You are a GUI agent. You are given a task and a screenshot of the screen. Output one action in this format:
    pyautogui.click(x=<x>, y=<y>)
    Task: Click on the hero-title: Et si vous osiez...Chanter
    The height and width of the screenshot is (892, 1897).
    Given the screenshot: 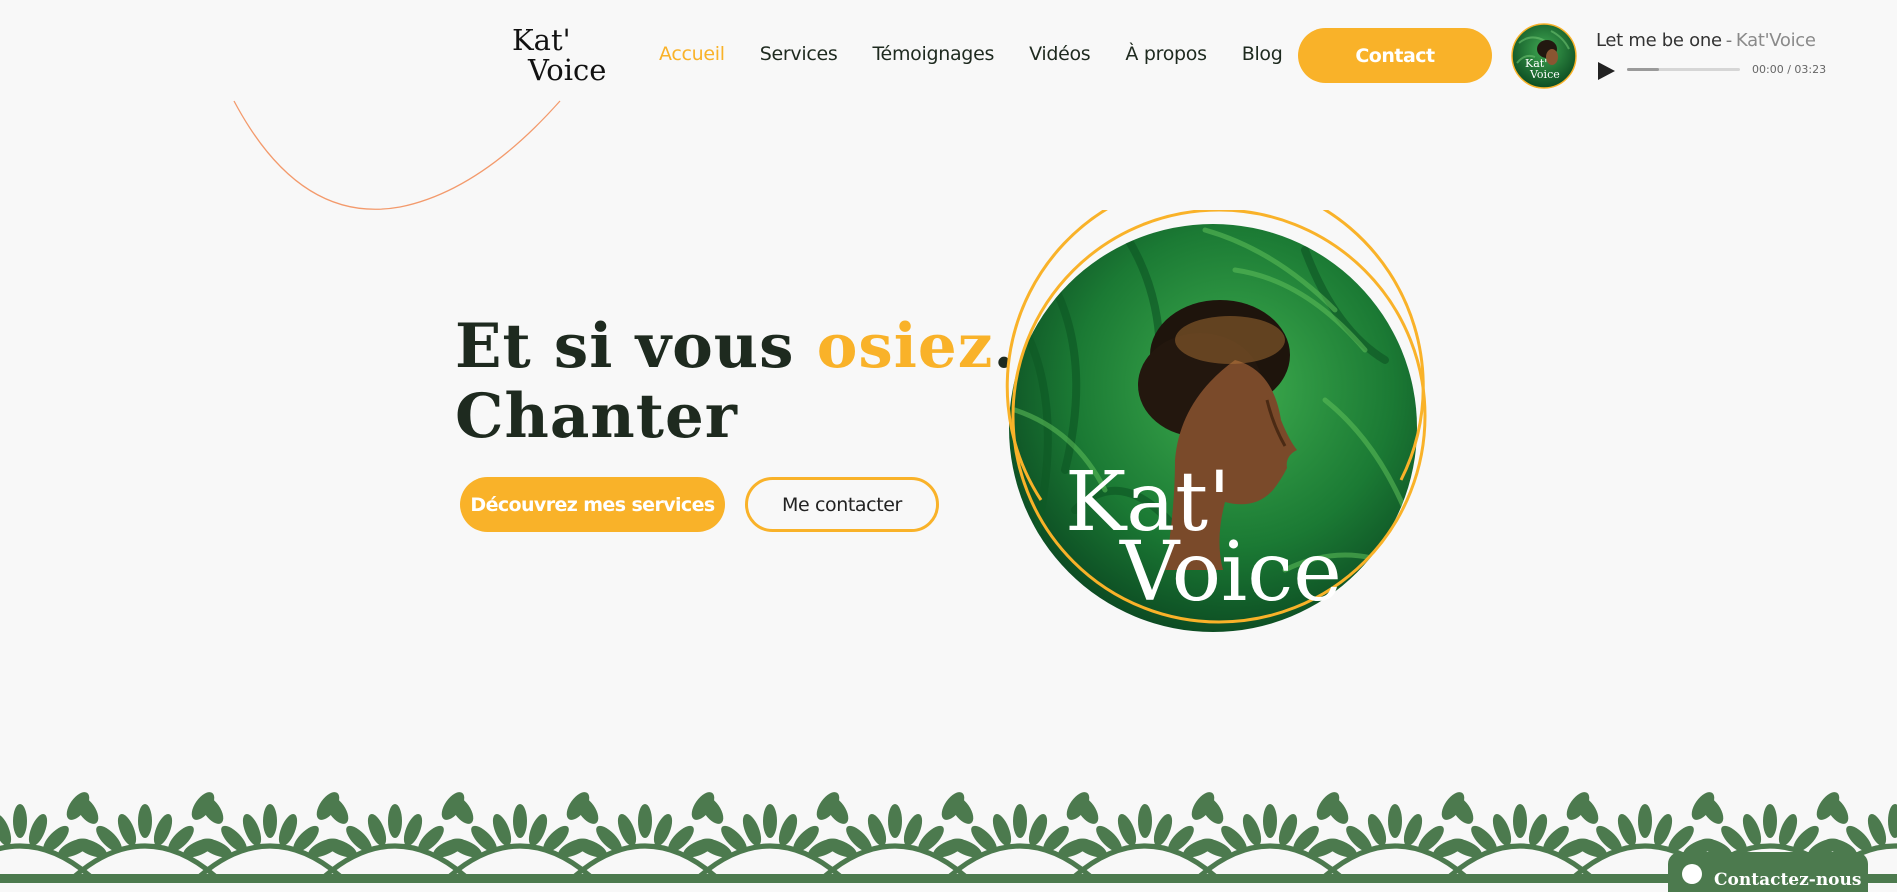 What is the action you would take?
    pyautogui.click(x=757, y=382)
    